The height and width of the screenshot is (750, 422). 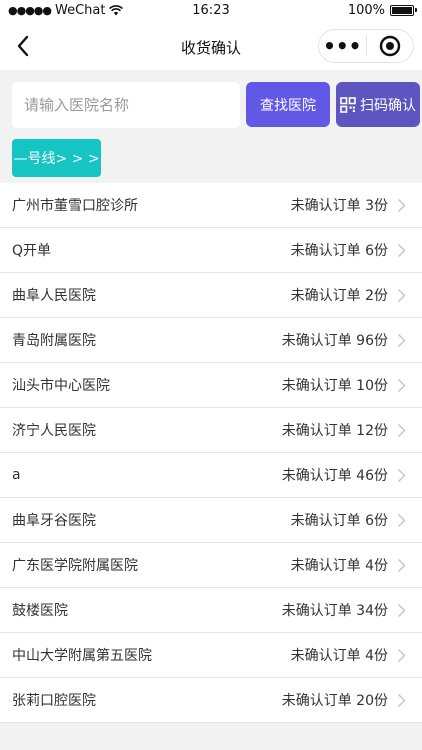 I want to click on hospital-name: 曲阜牙谷医院, so click(x=54, y=521).